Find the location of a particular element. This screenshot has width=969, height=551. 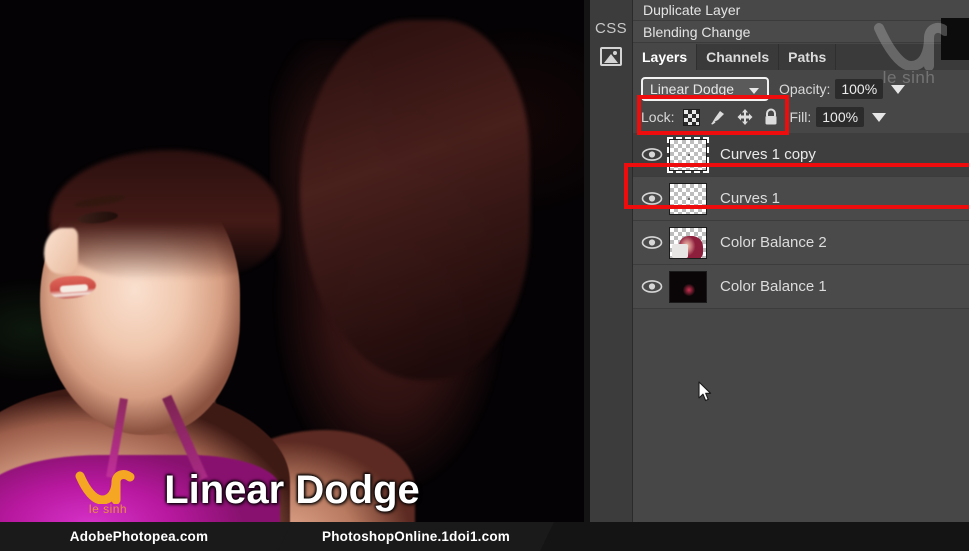

lock-row: Lock: Fill: 100% is located at coordinates (801, 117).